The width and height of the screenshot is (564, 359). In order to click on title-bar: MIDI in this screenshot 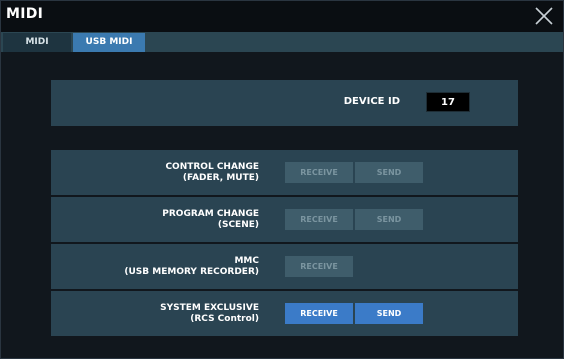, I will do `click(282, 16)`.